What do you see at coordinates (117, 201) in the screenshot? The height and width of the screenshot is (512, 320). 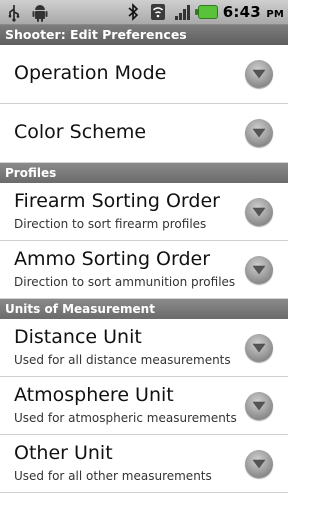 I see `pref-title: Firearm Sorting Order` at bounding box center [117, 201].